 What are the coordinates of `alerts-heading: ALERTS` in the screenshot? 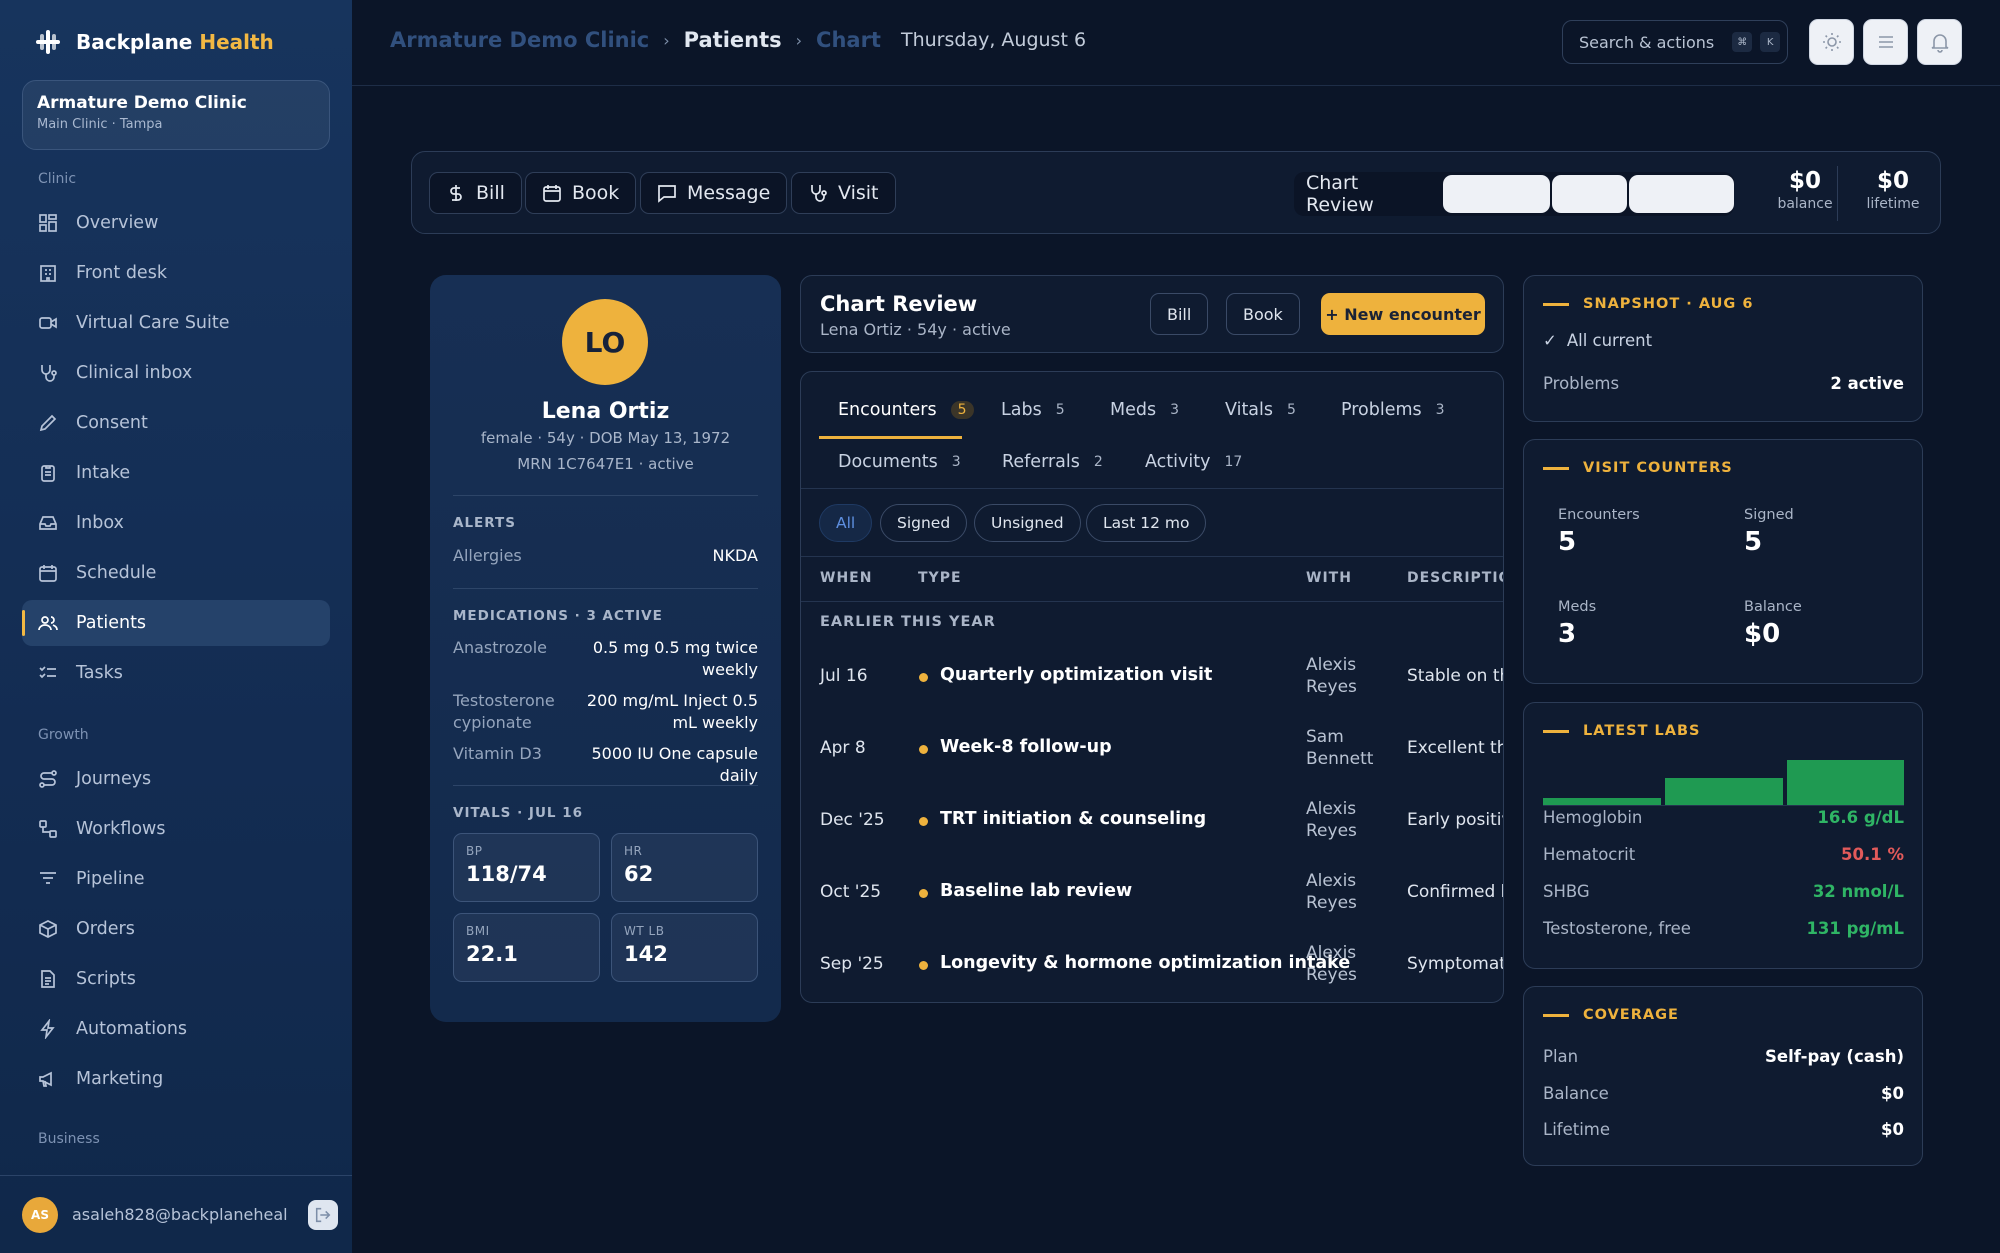 It's located at (484, 523).